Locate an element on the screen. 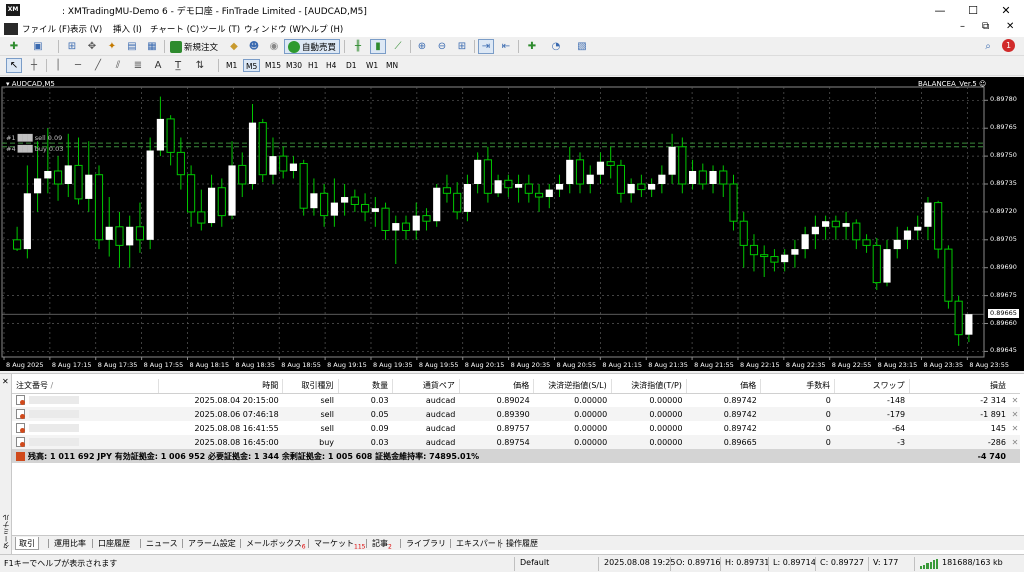 This screenshot has width=1024, height=572. cursor-icon: ↖ is located at coordinates (14, 65).